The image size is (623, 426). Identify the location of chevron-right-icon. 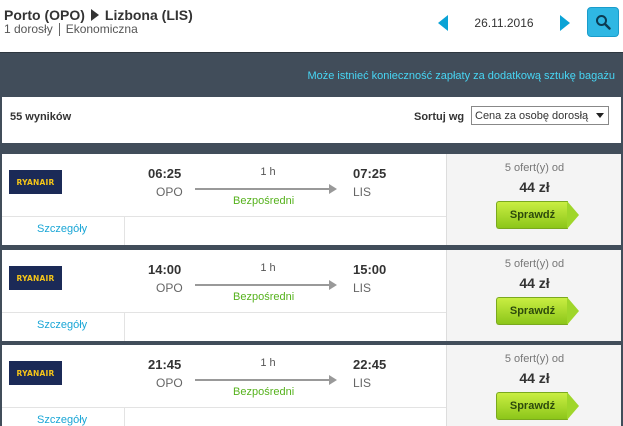
(565, 23).